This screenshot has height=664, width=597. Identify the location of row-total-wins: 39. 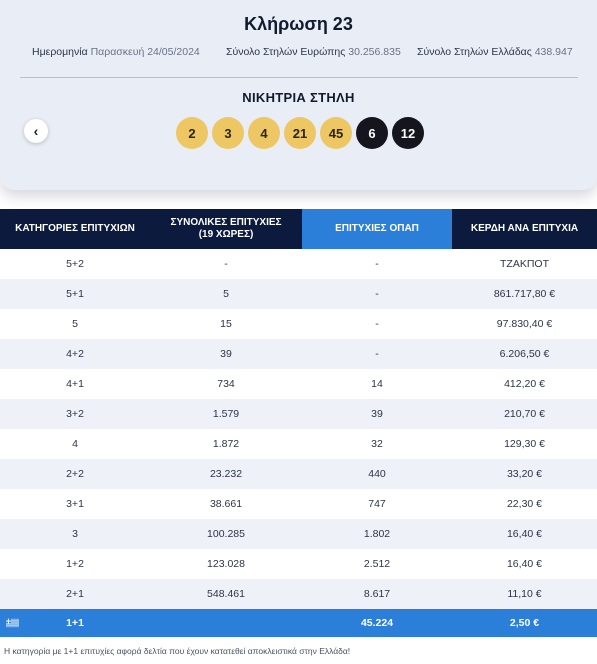
(226, 354).